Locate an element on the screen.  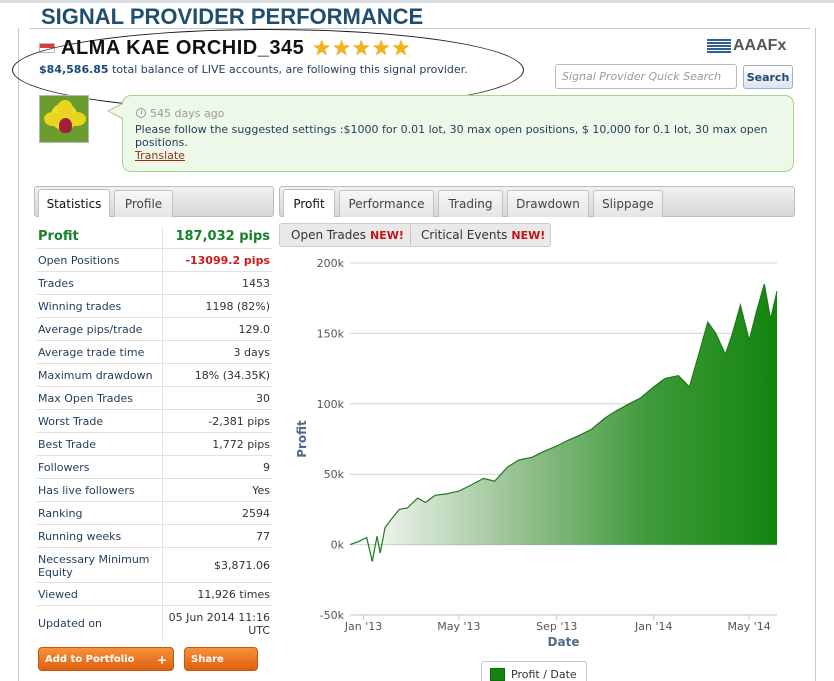
x-tick-label: Sep '13 is located at coordinates (556, 626).